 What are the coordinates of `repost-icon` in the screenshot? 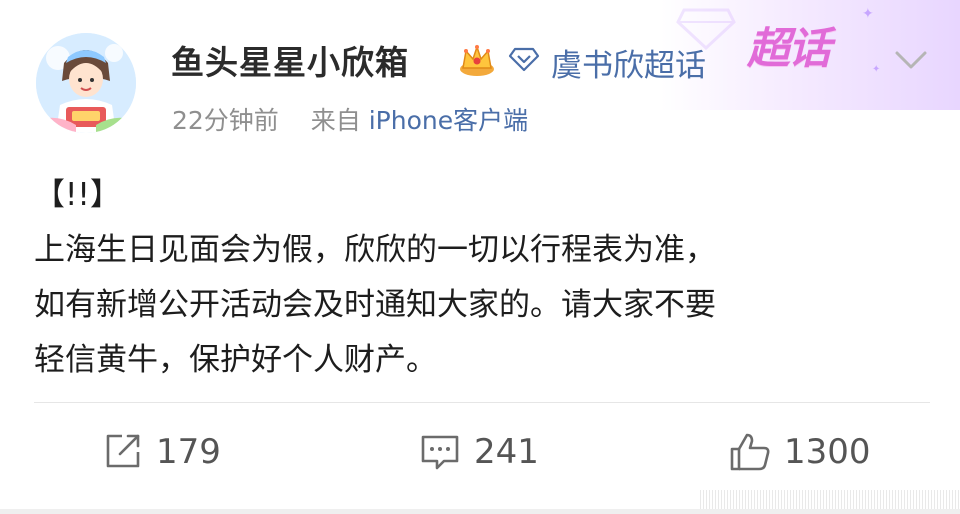 It's located at (123, 451).